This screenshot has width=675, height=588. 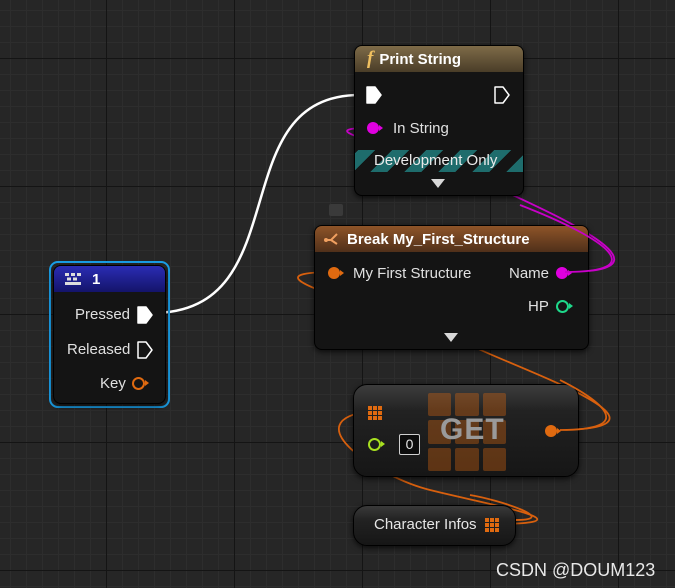 I want to click on released-label: Released, so click(x=99, y=349).